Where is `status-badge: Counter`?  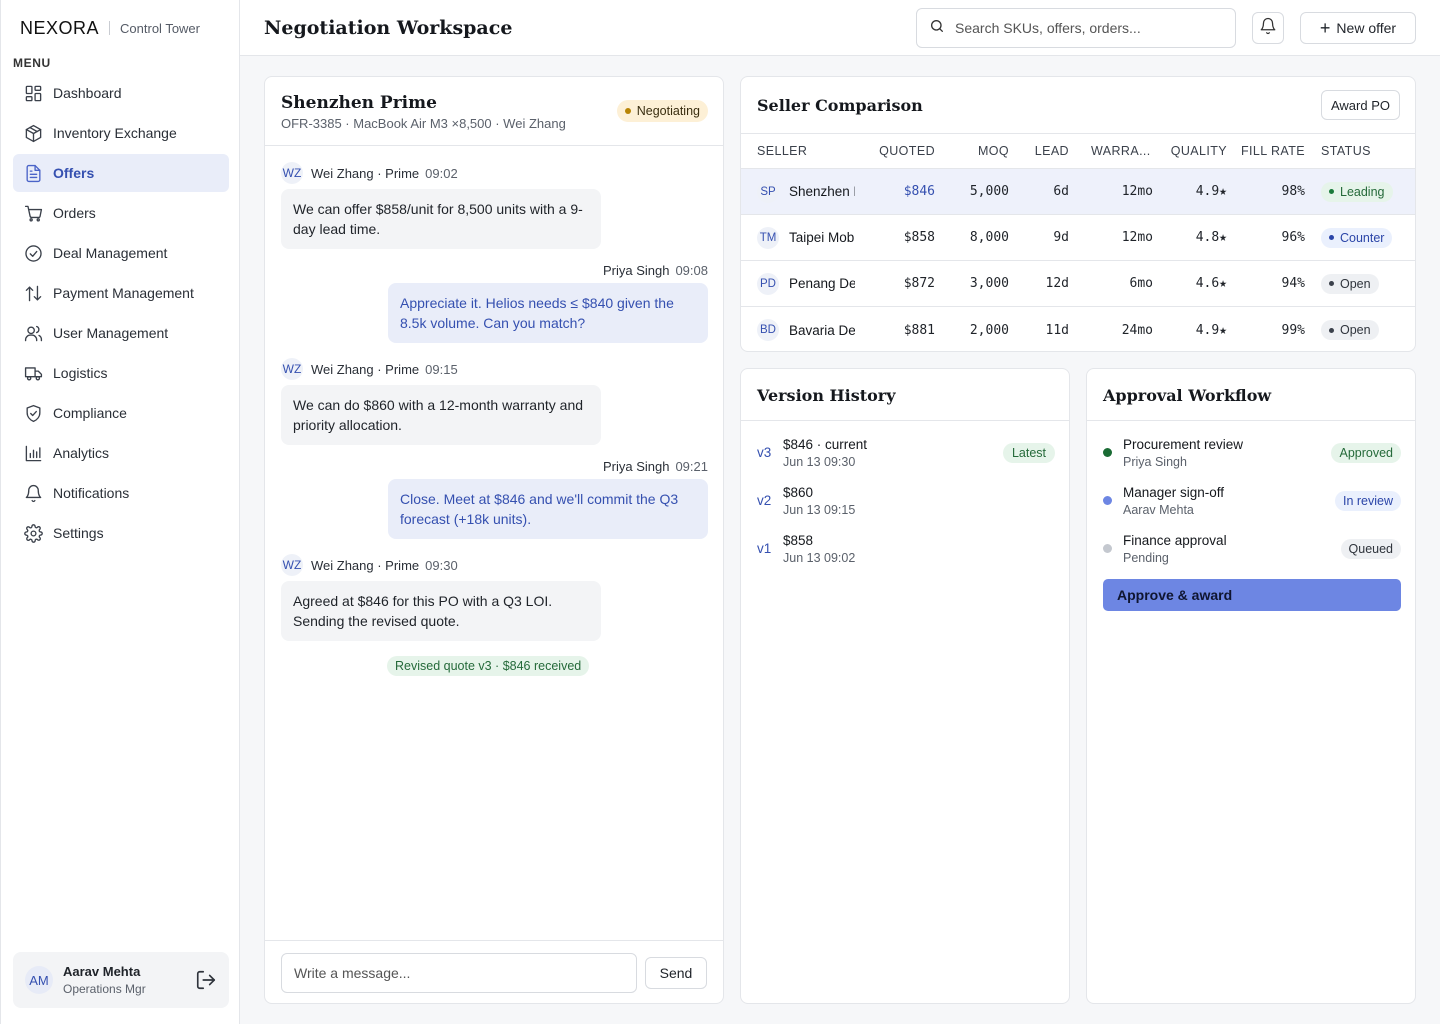
status-badge: Counter is located at coordinates (1357, 237).